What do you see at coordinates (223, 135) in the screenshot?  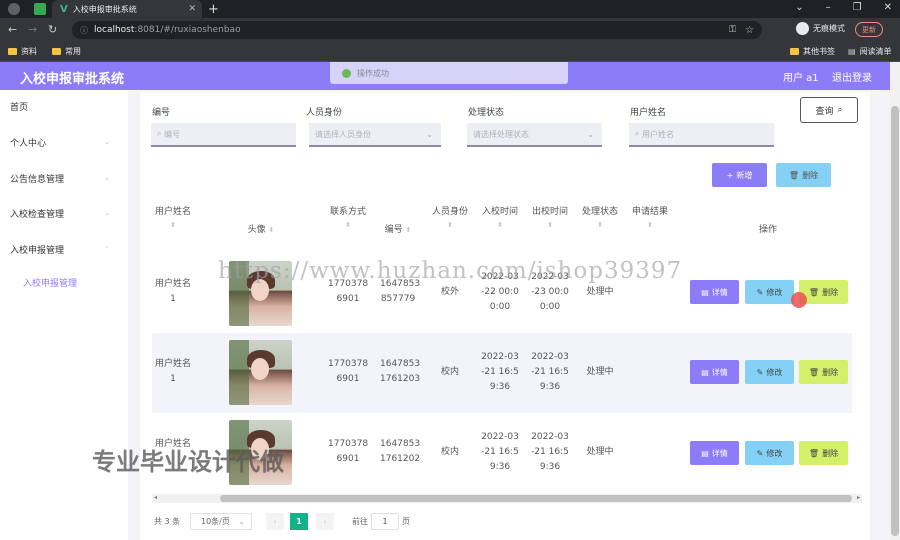 I see `code-input: ⌕ 编号` at bounding box center [223, 135].